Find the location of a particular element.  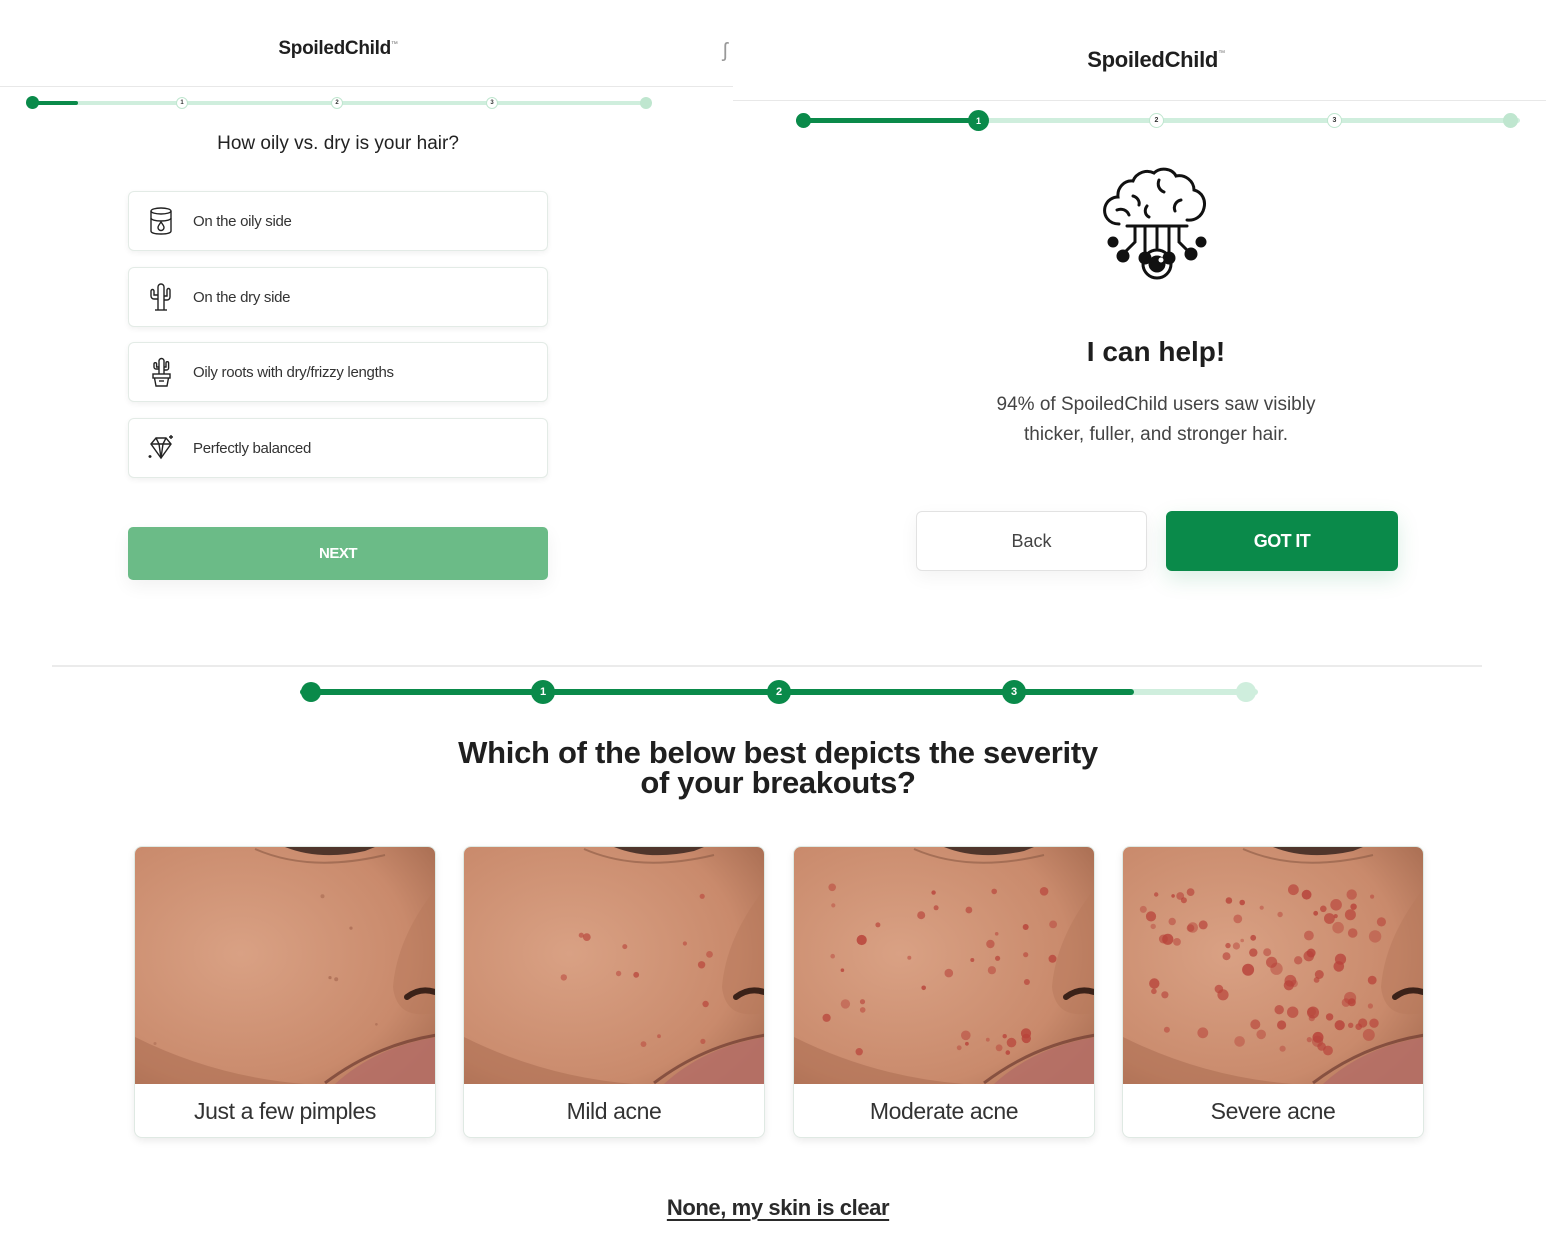

section-divider is located at coordinates (767, 666).